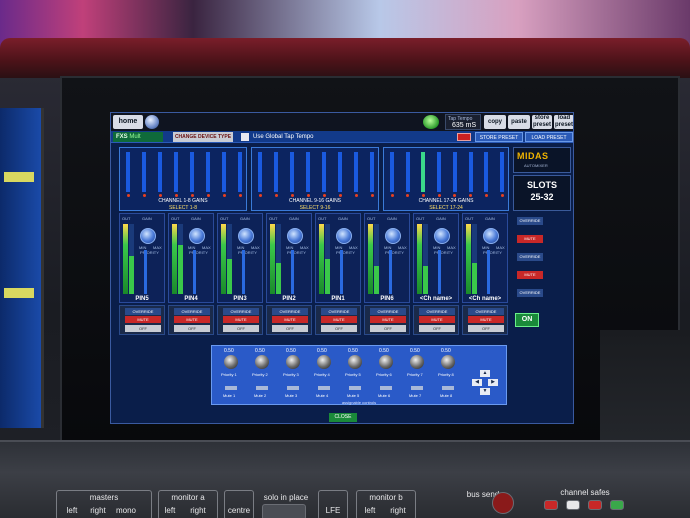  Describe the element at coordinates (495, 122) in the screenshot. I see `copy-button: copy` at that location.